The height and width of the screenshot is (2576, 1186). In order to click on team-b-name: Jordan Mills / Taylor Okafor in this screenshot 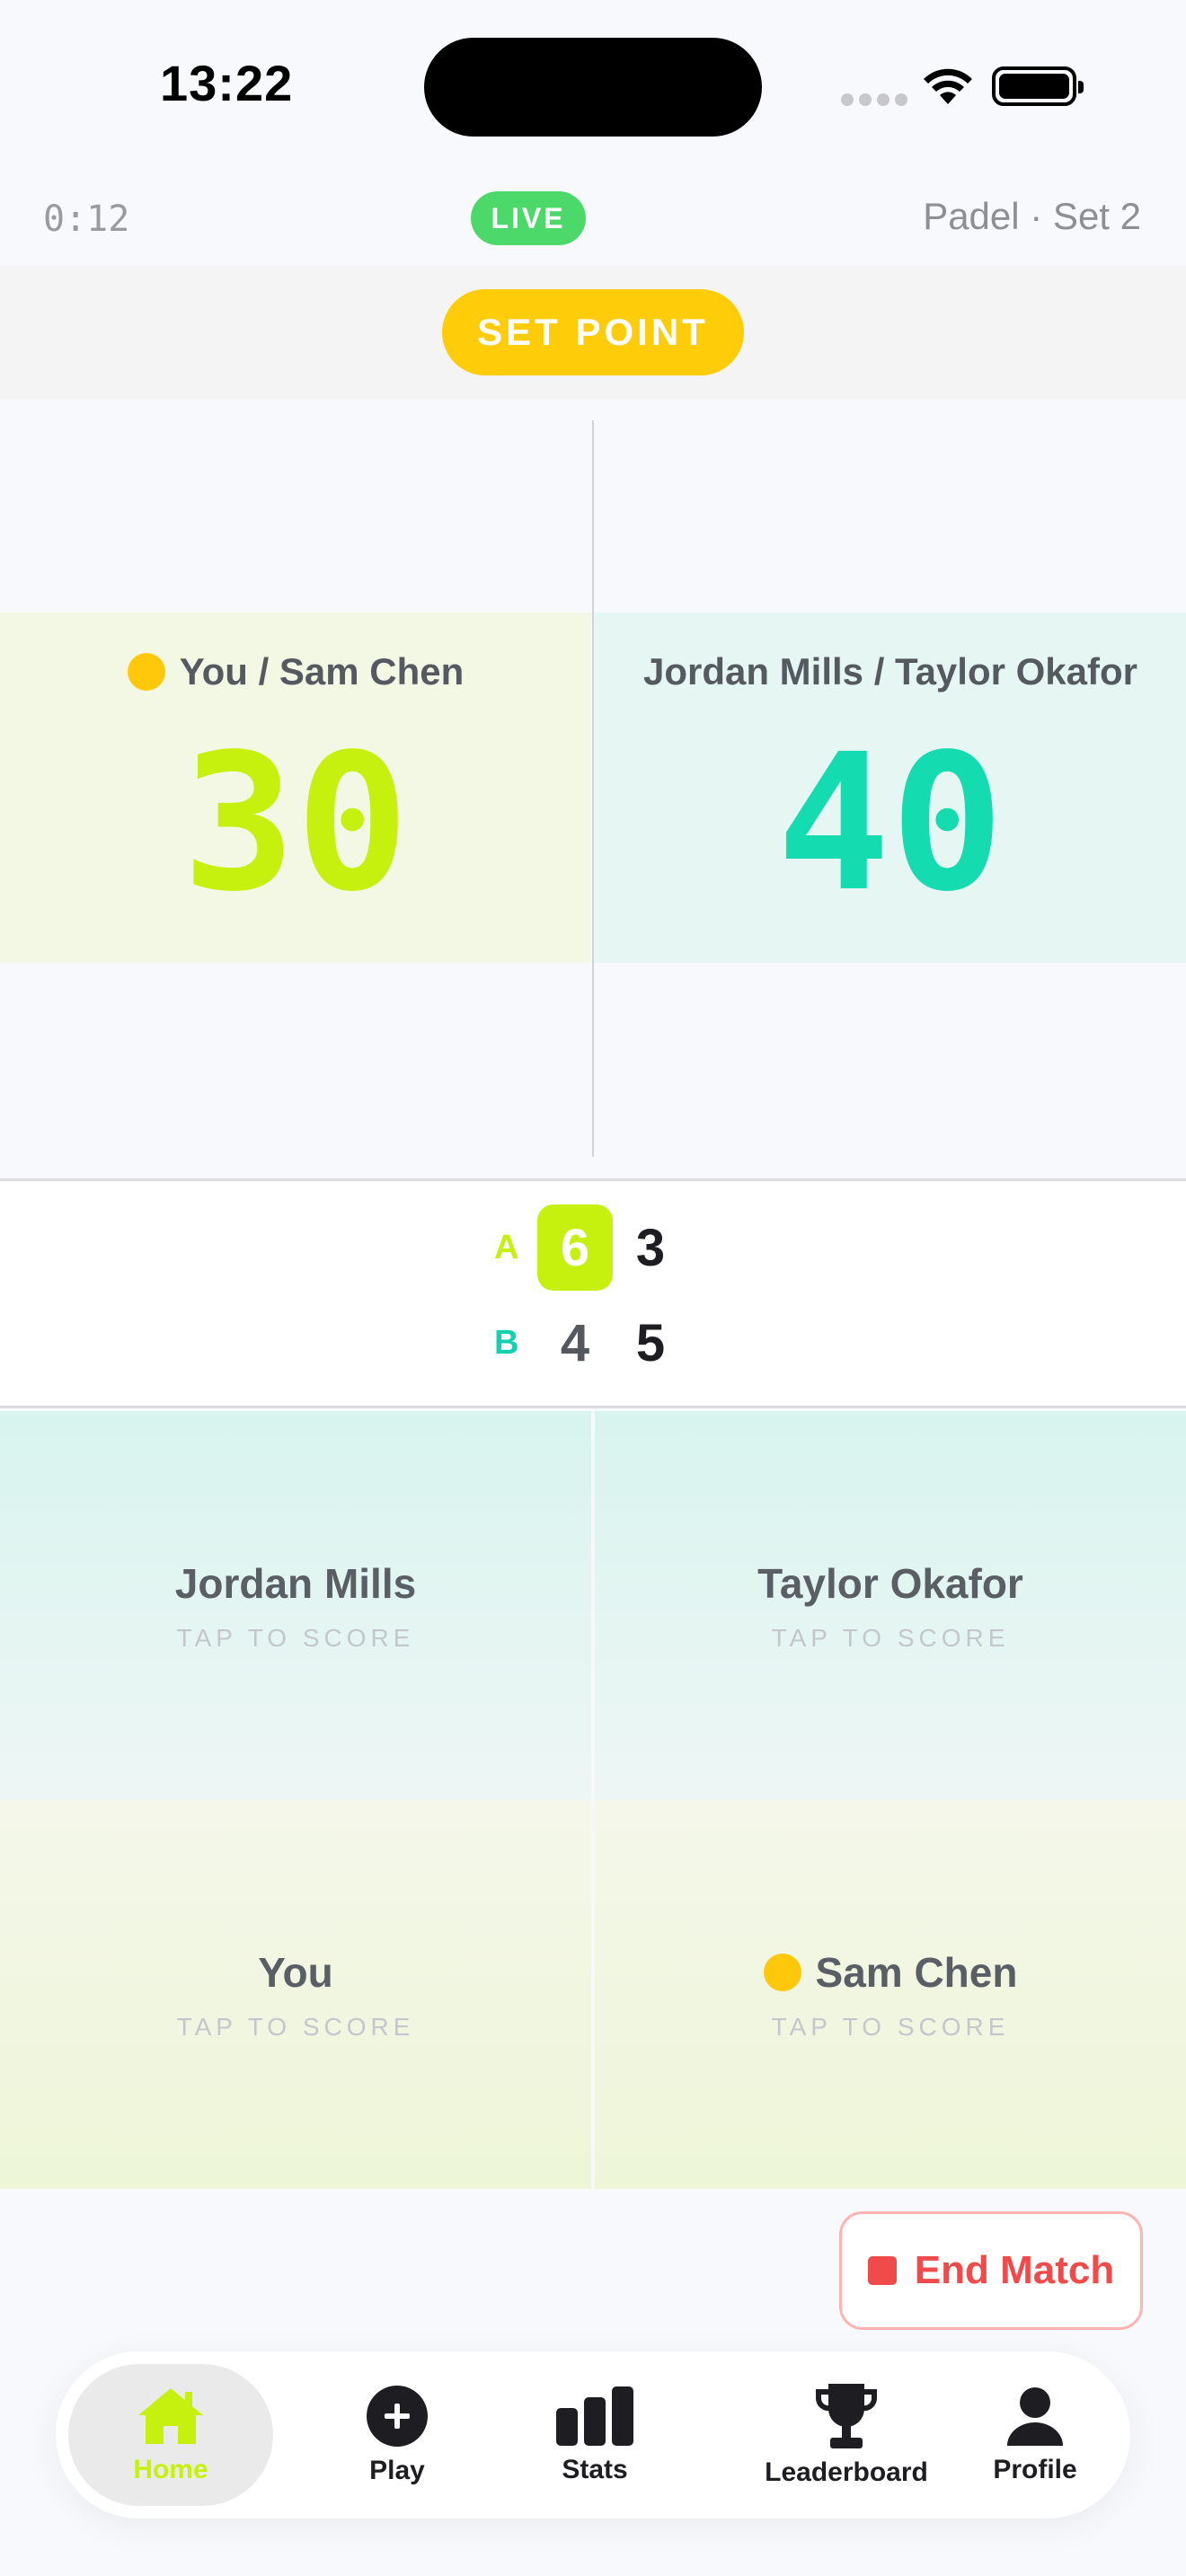, I will do `click(890, 671)`.